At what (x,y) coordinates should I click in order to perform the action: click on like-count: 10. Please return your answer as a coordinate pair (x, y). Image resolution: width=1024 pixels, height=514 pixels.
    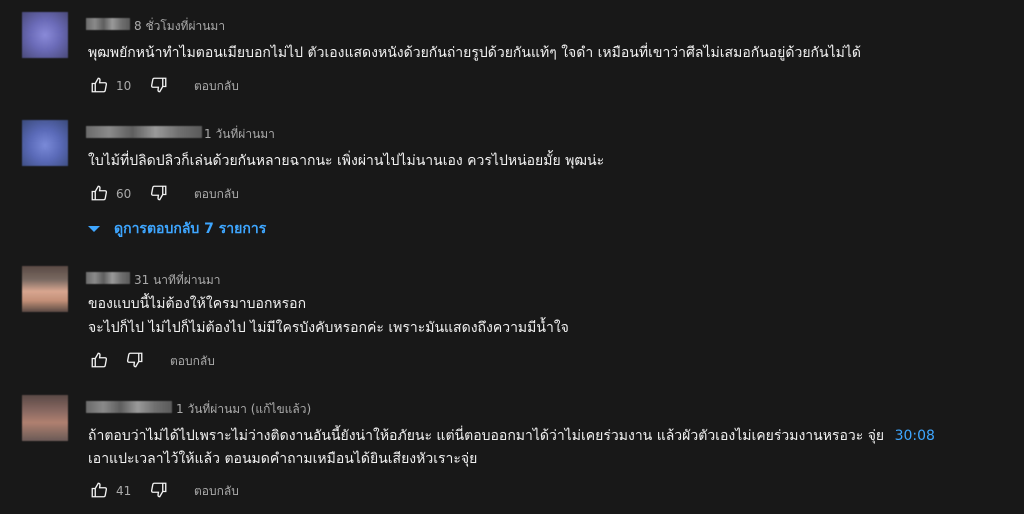
    Looking at the image, I should click on (124, 86).